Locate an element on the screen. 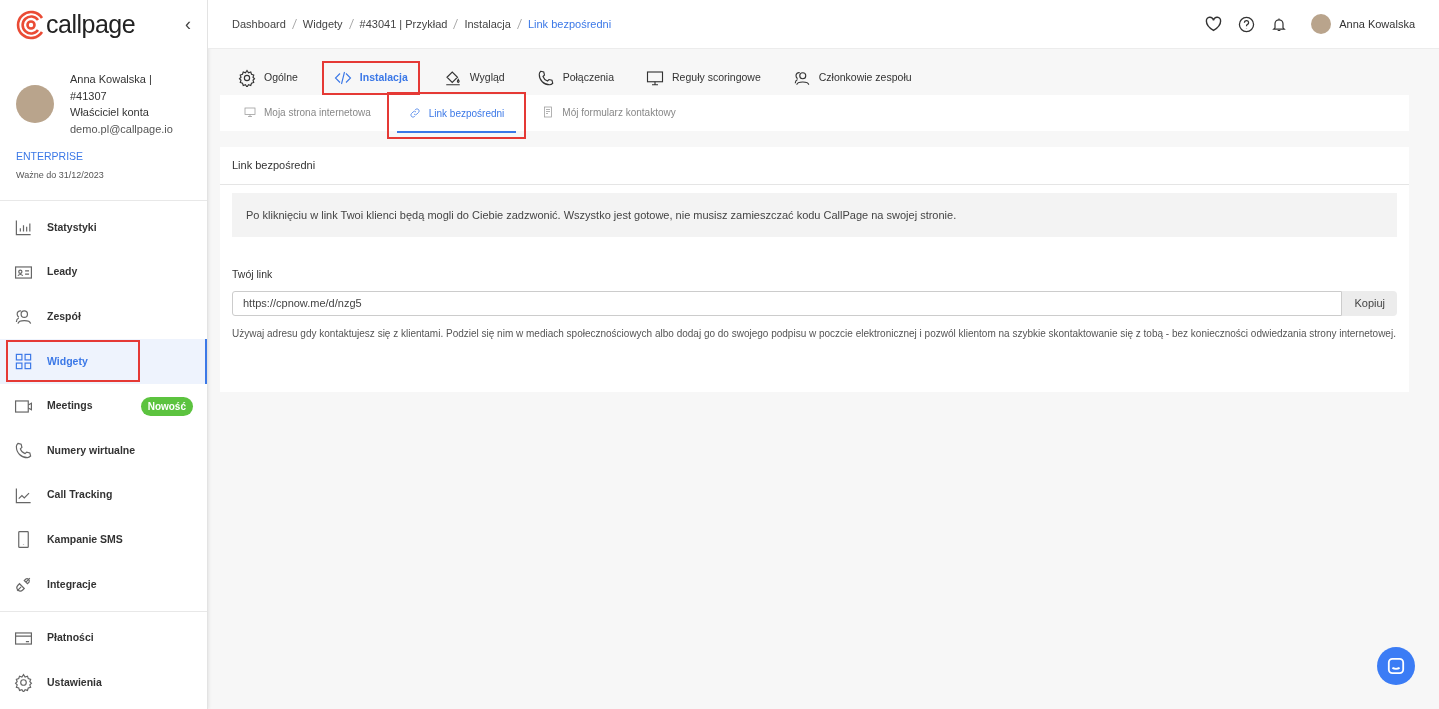  tab: Wygląd is located at coordinates (474, 78).